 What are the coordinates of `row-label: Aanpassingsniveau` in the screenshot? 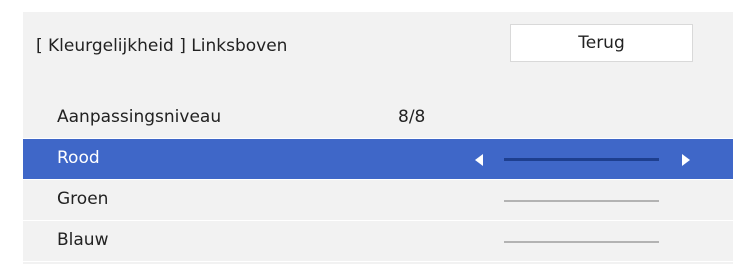 It's located at (139, 117).